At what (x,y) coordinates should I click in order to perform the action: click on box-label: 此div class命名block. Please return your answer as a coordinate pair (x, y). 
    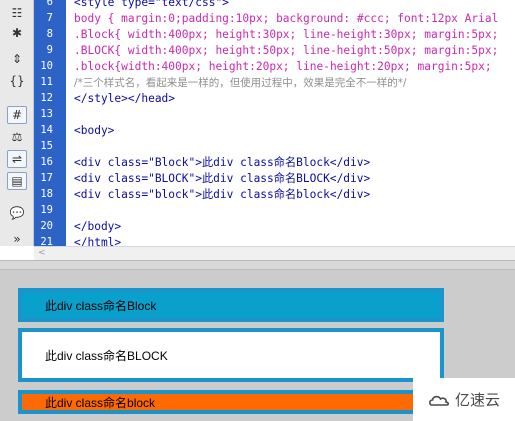
    Looking at the image, I should click on (100, 402).